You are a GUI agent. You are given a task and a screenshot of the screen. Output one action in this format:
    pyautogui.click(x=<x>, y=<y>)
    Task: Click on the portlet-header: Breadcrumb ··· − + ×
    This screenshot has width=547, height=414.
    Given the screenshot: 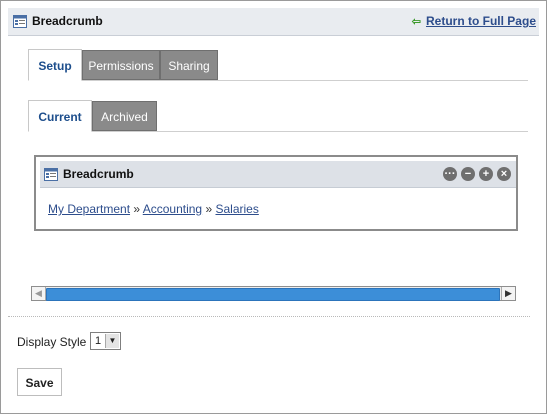 What is the action you would take?
    pyautogui.click(x=278, y=174)
    